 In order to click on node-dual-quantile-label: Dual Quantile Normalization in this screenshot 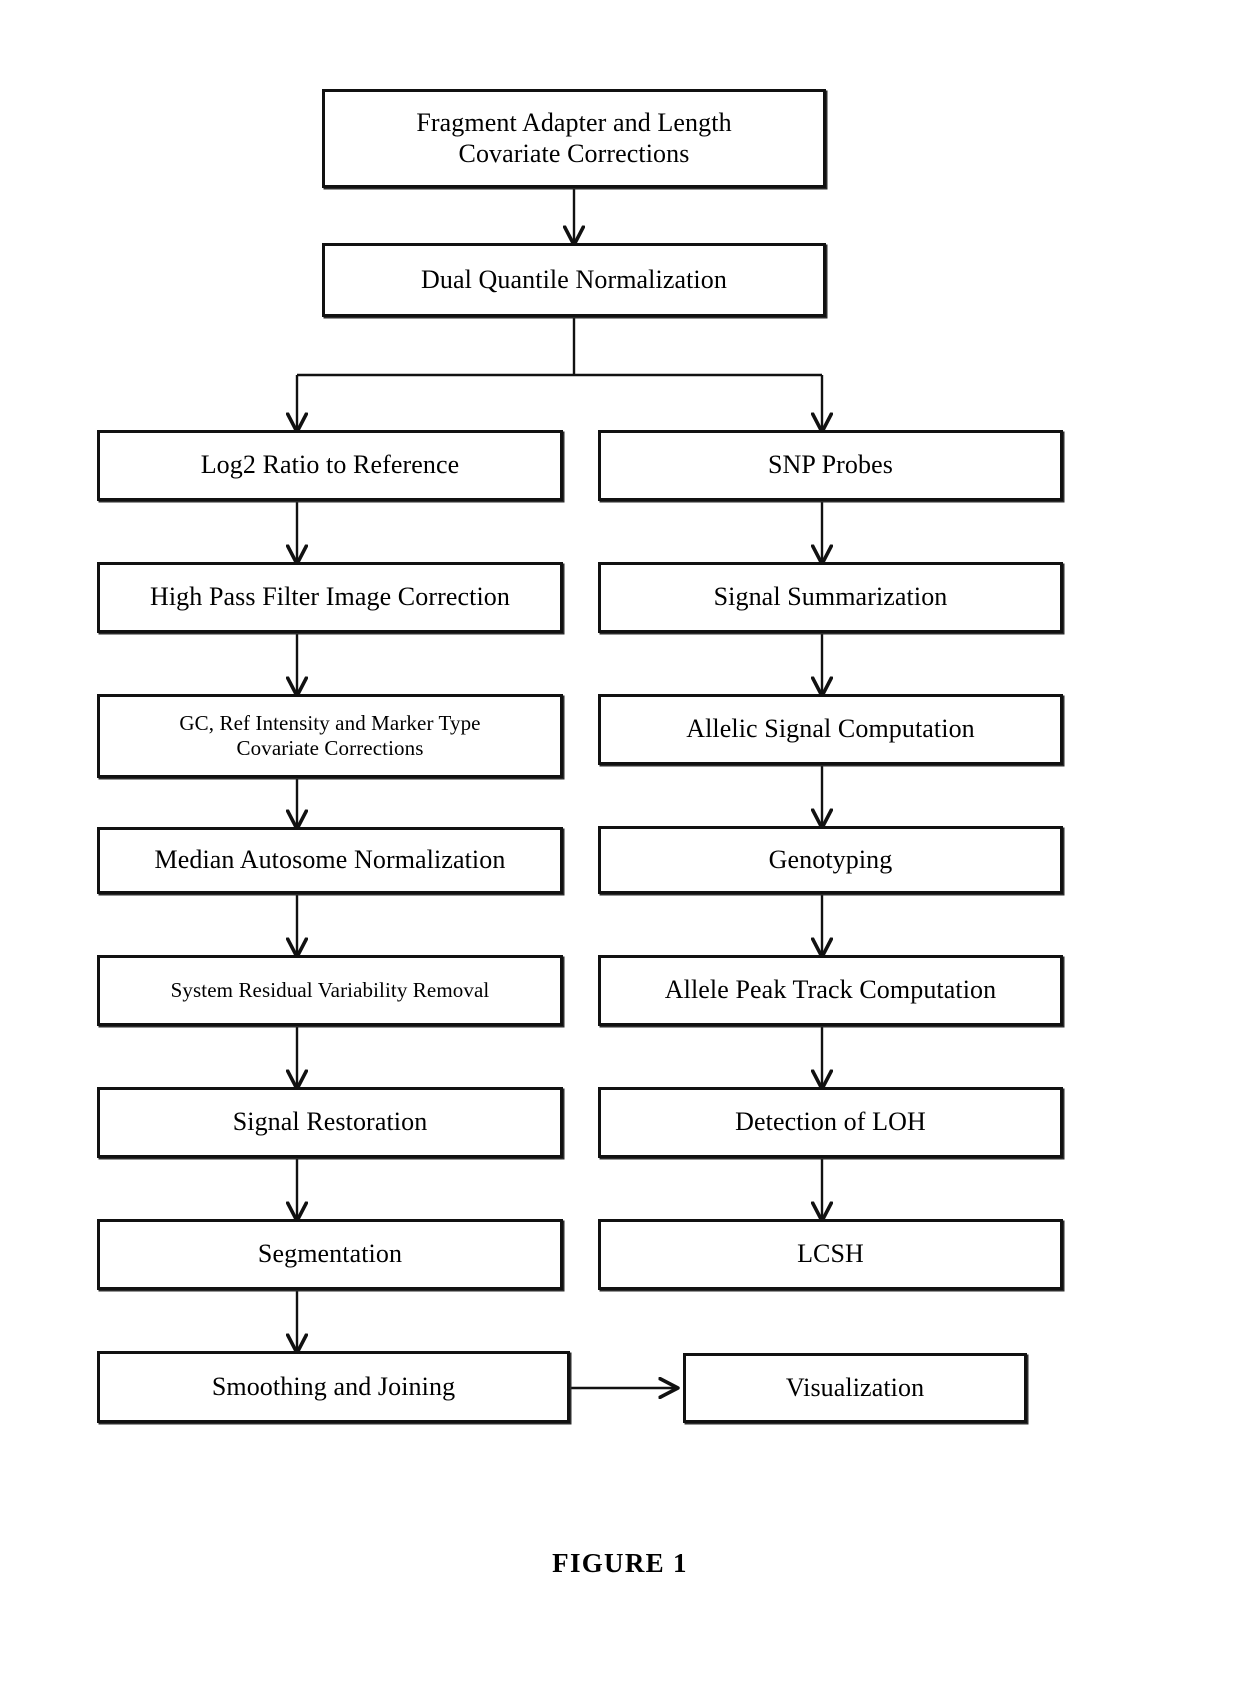, I will do `click(574, 279)`.